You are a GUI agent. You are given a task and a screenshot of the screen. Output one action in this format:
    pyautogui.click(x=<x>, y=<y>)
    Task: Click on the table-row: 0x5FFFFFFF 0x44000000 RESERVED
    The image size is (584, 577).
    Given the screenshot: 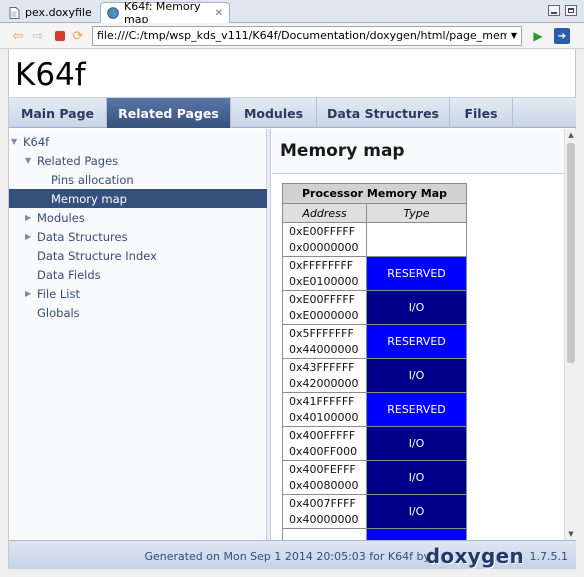 What is the action you would take?
    pyautogui.click(x=374, y=341)
    